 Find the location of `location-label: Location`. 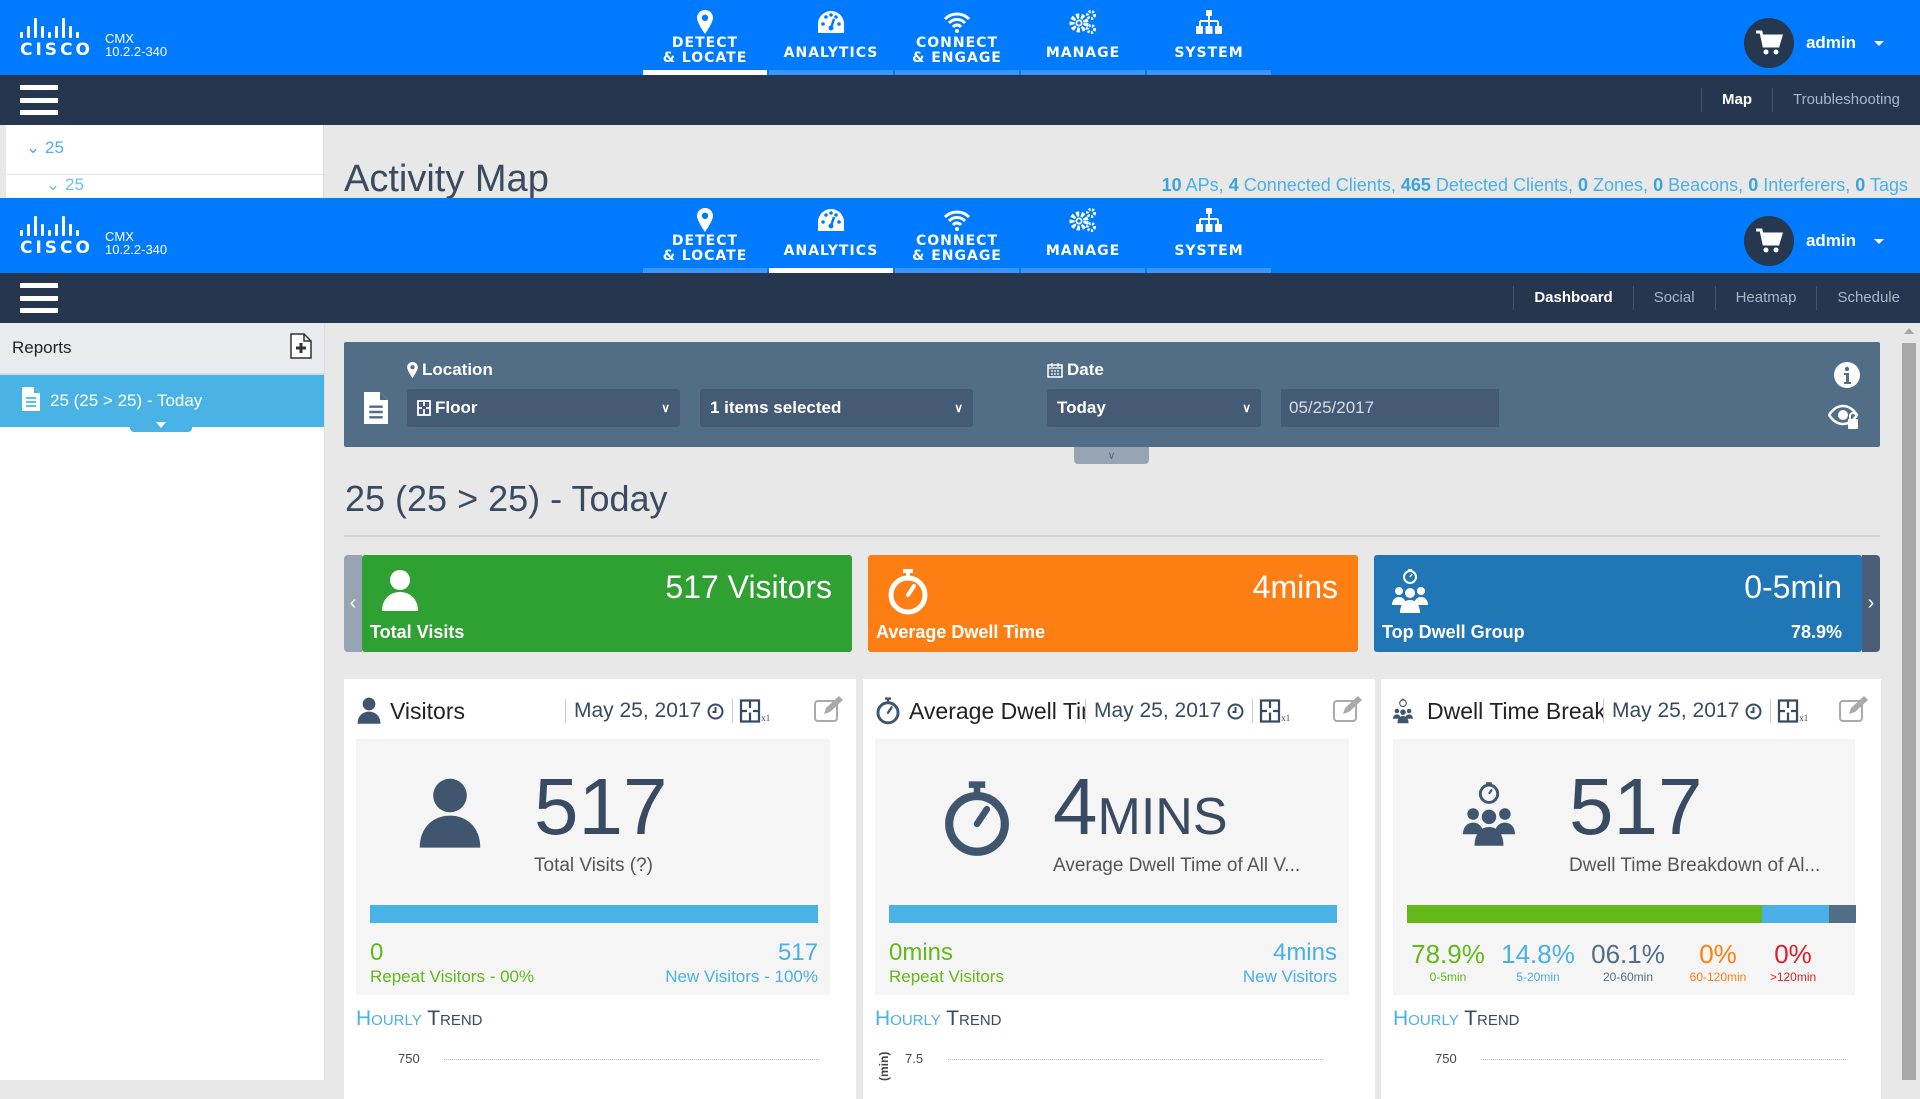

location-label: Location is located at coordinates (450, 370).